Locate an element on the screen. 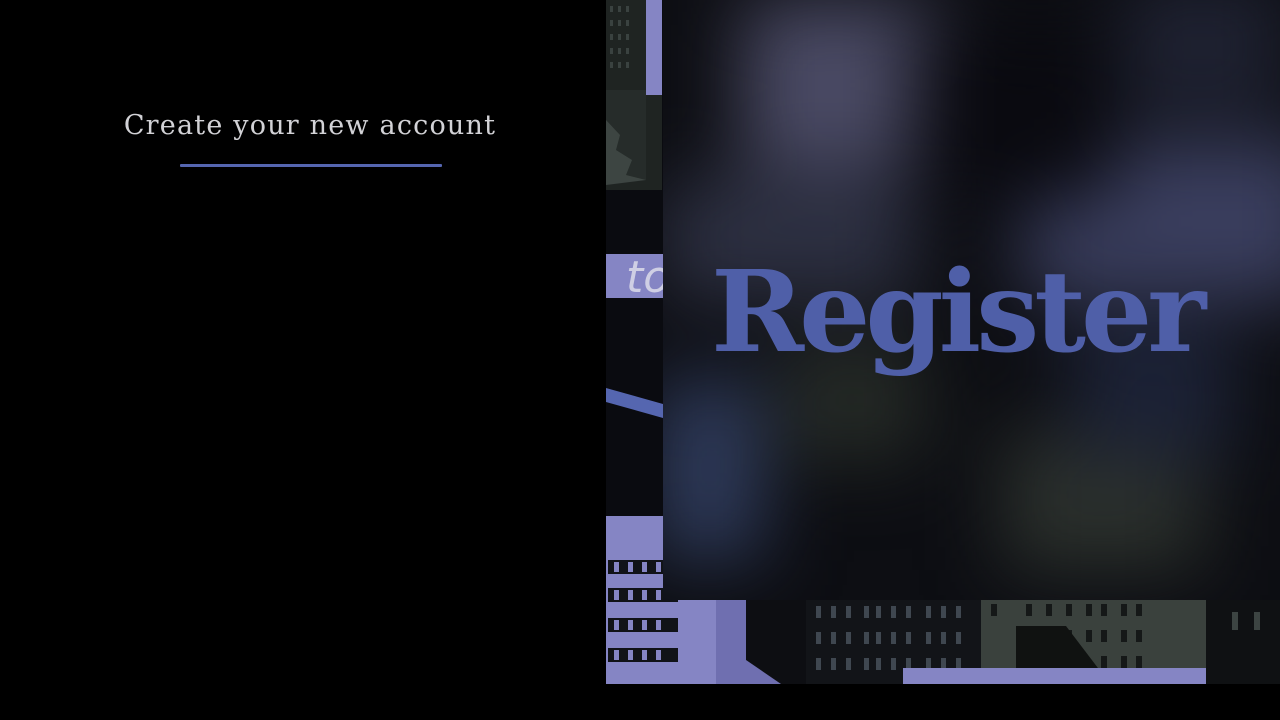  heading-underline is located at coordinates (311, 165).